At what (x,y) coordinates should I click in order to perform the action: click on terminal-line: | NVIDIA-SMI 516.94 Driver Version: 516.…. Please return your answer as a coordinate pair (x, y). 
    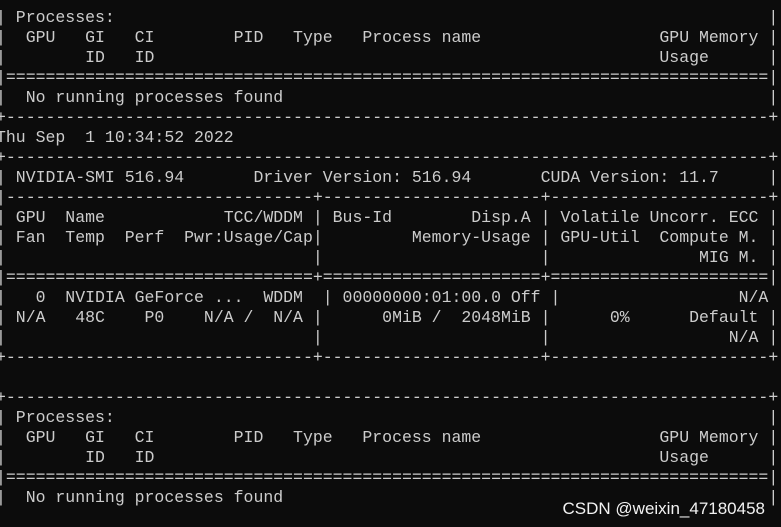
    Looking at the image, I should click on (389, 177).